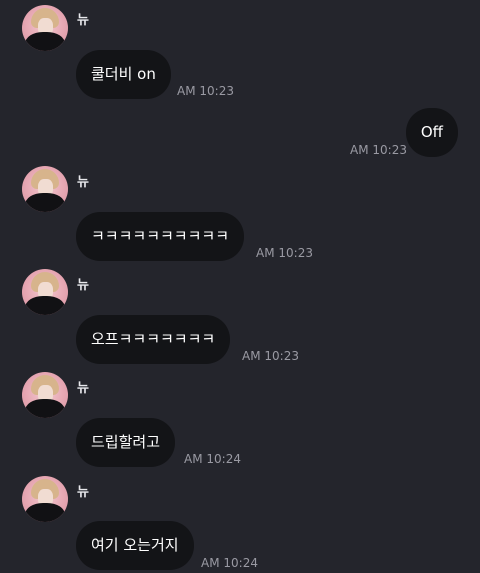 This screenshot has width=480, height=573. I want to click on message-bubble-outgoing: Off, so click(431, 132).